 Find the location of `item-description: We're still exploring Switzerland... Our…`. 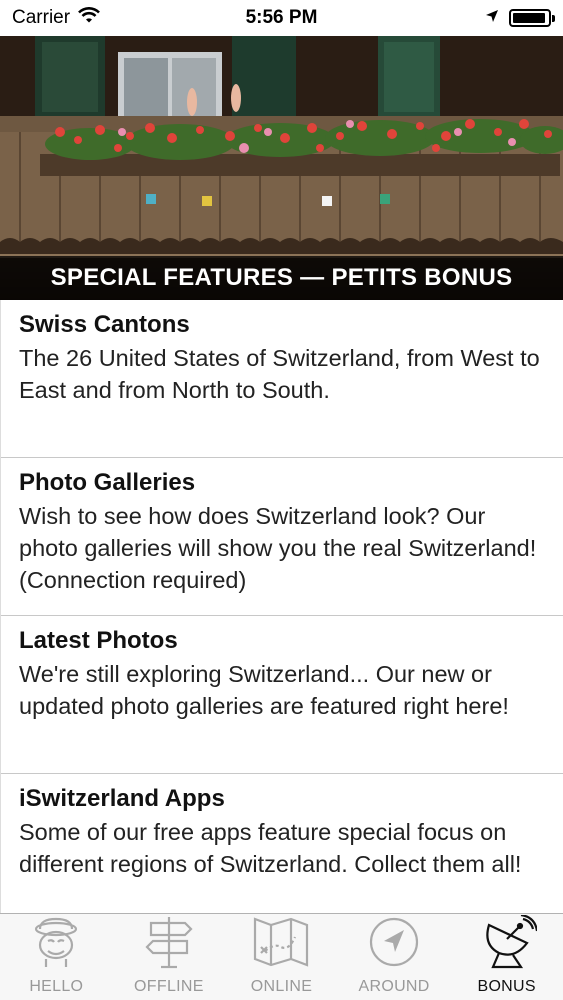

item-description: We're still exploring Switzerland... Our… is located at coordinates (264, 690).